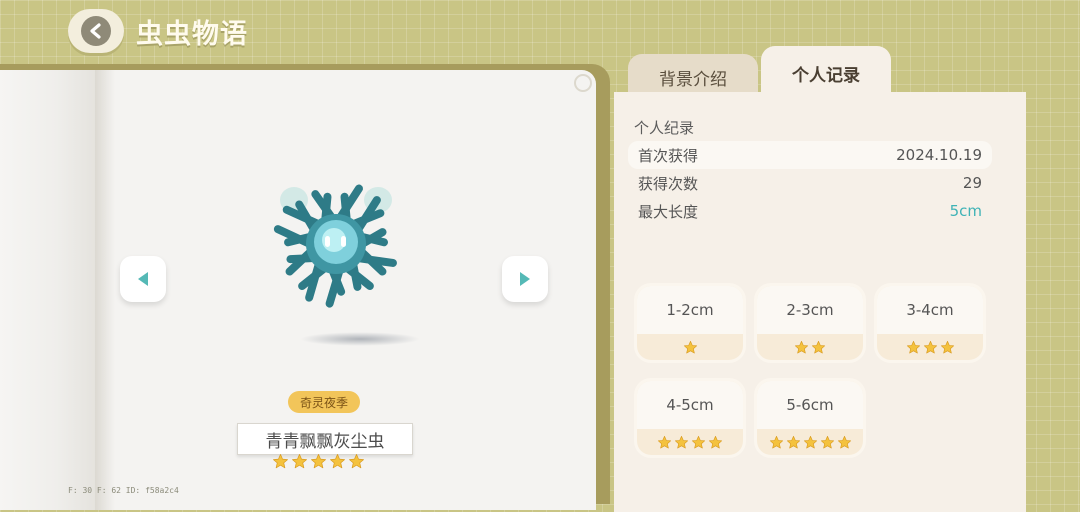 This screenshot has height=512, width=1080. Describe the element at coordinates (325, 439) in the screenshot. I see `creature-name: 青青飘飘灰尘虫` at that location.